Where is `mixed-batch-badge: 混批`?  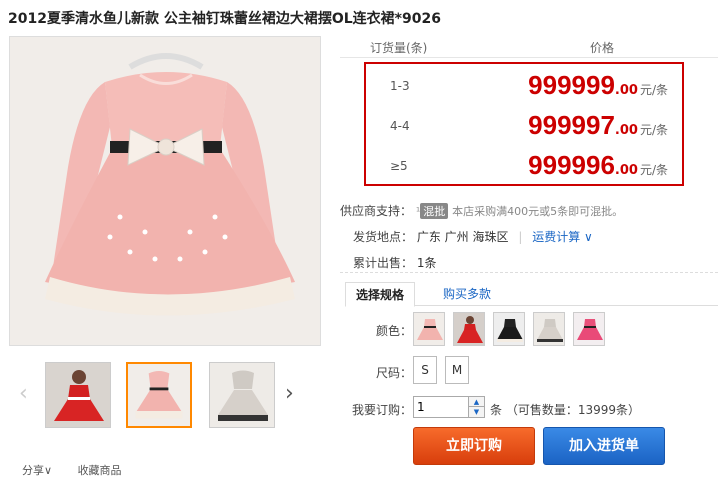
mixed-batch-badge: 混批 is located at coordinates (434, 211).